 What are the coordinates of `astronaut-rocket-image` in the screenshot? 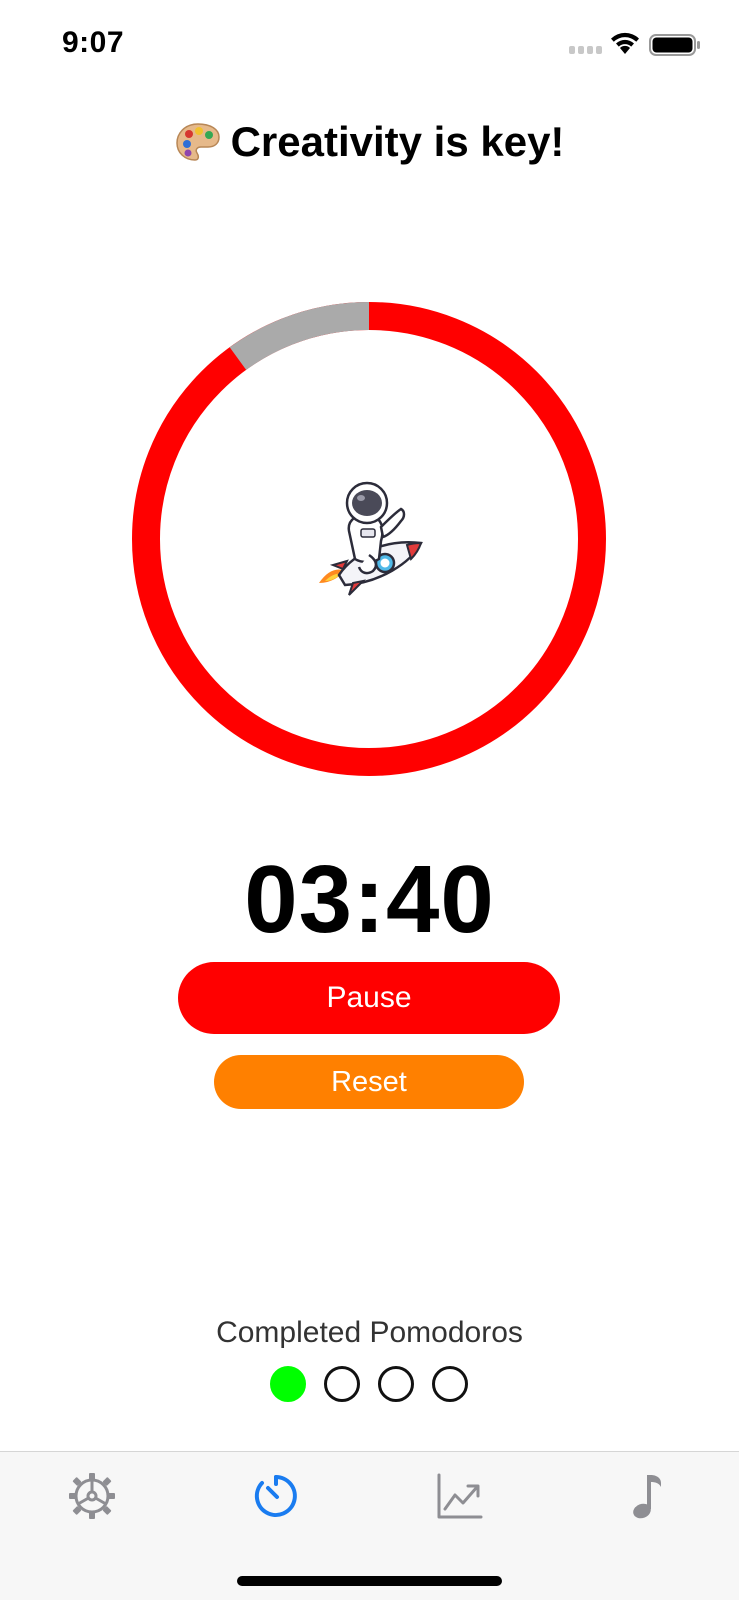 It's located at (371, 538).